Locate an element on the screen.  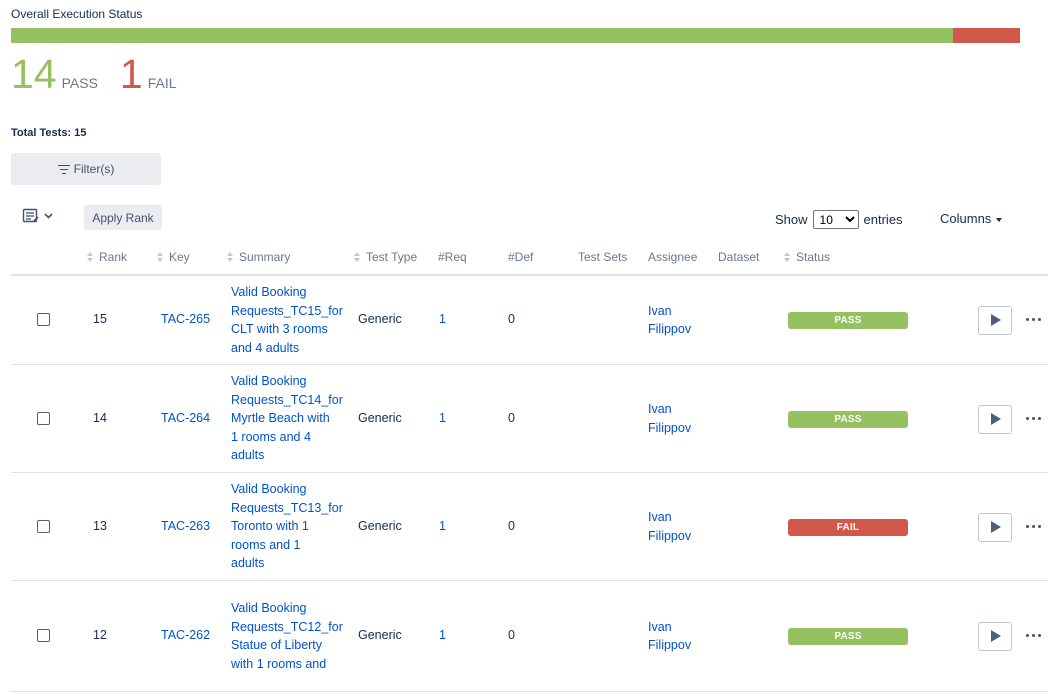
filter-button-label: Filter(s) is located at coordinates (94, 169).